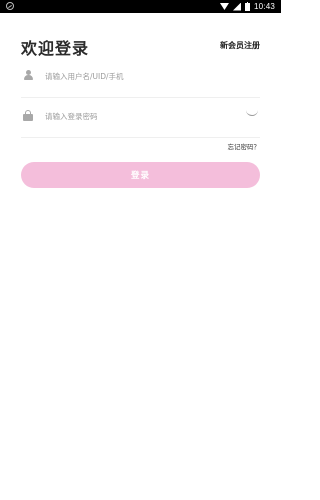  Describe the element at coordinates (55, 48) in the screenshot. I see `page-title: 欢迎登录` at that location.